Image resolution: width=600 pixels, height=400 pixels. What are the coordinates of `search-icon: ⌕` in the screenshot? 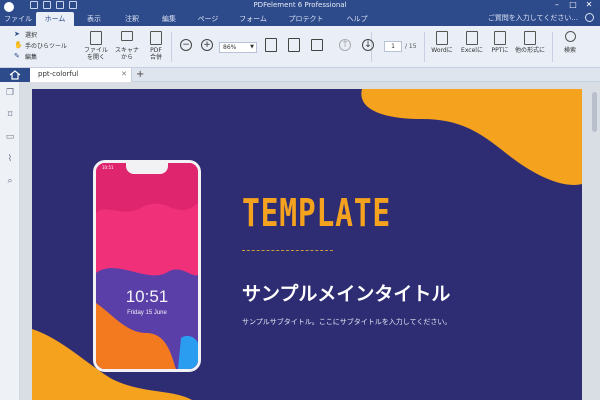 It's located at (10, 181).